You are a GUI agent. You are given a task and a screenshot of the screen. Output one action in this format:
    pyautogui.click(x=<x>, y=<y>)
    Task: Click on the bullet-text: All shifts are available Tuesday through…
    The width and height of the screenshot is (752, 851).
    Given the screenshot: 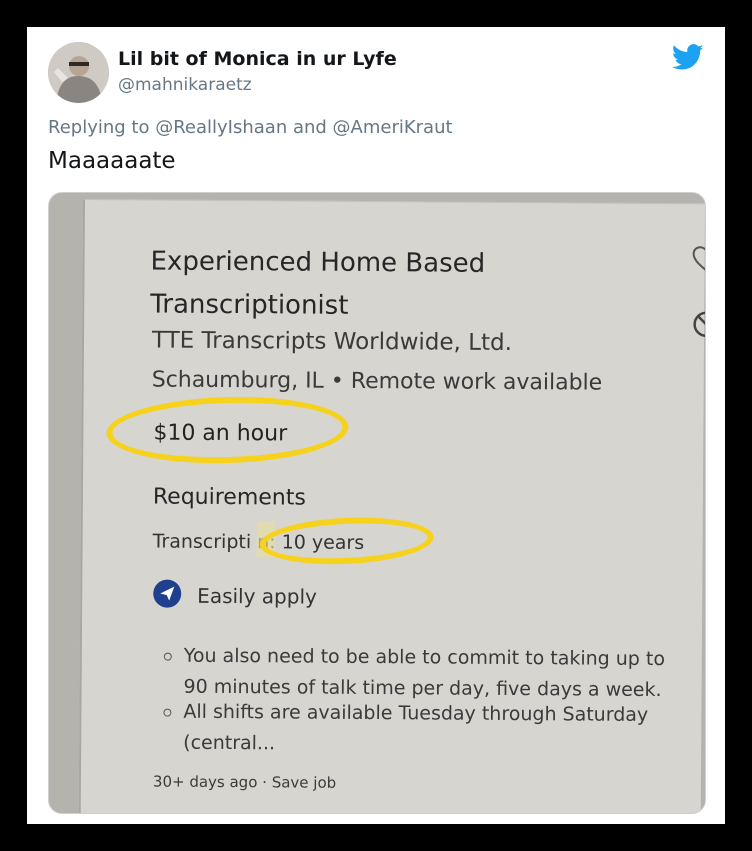 What is the action you would take?
    pyautogui.click(x=416, y=727)
    